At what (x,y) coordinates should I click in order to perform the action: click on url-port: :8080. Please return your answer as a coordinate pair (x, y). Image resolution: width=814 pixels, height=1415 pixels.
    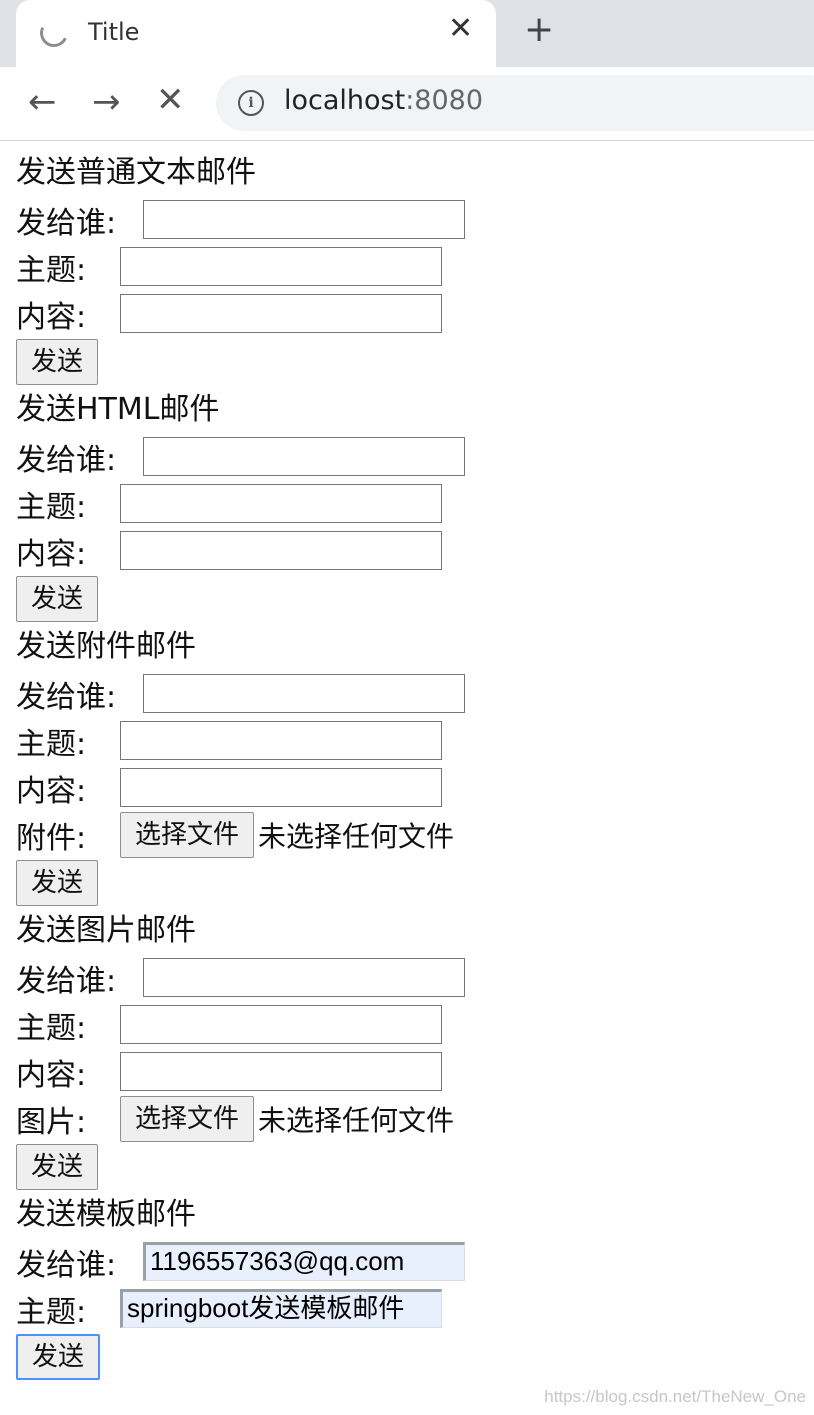
    Looking at the image, I should click on (444, 100).